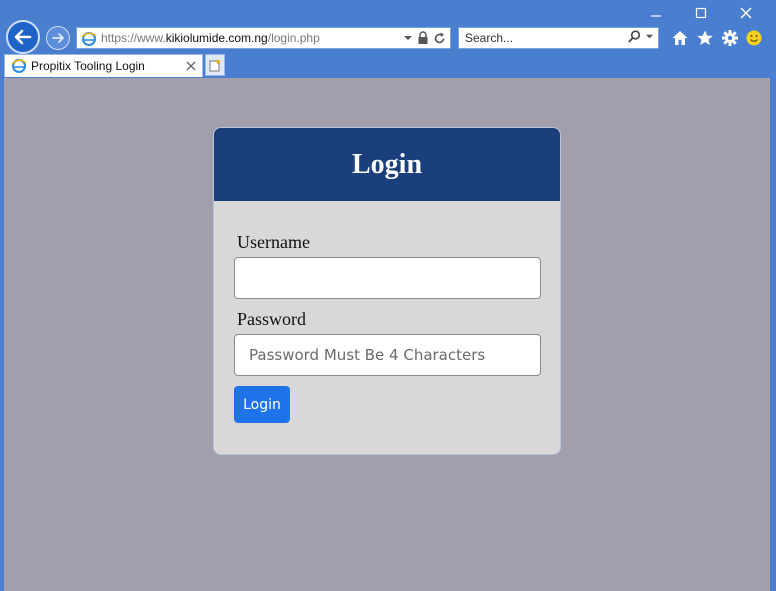 This screenshot has height=591, width=776. I want to click on login-title: Login, so click(387, 164).